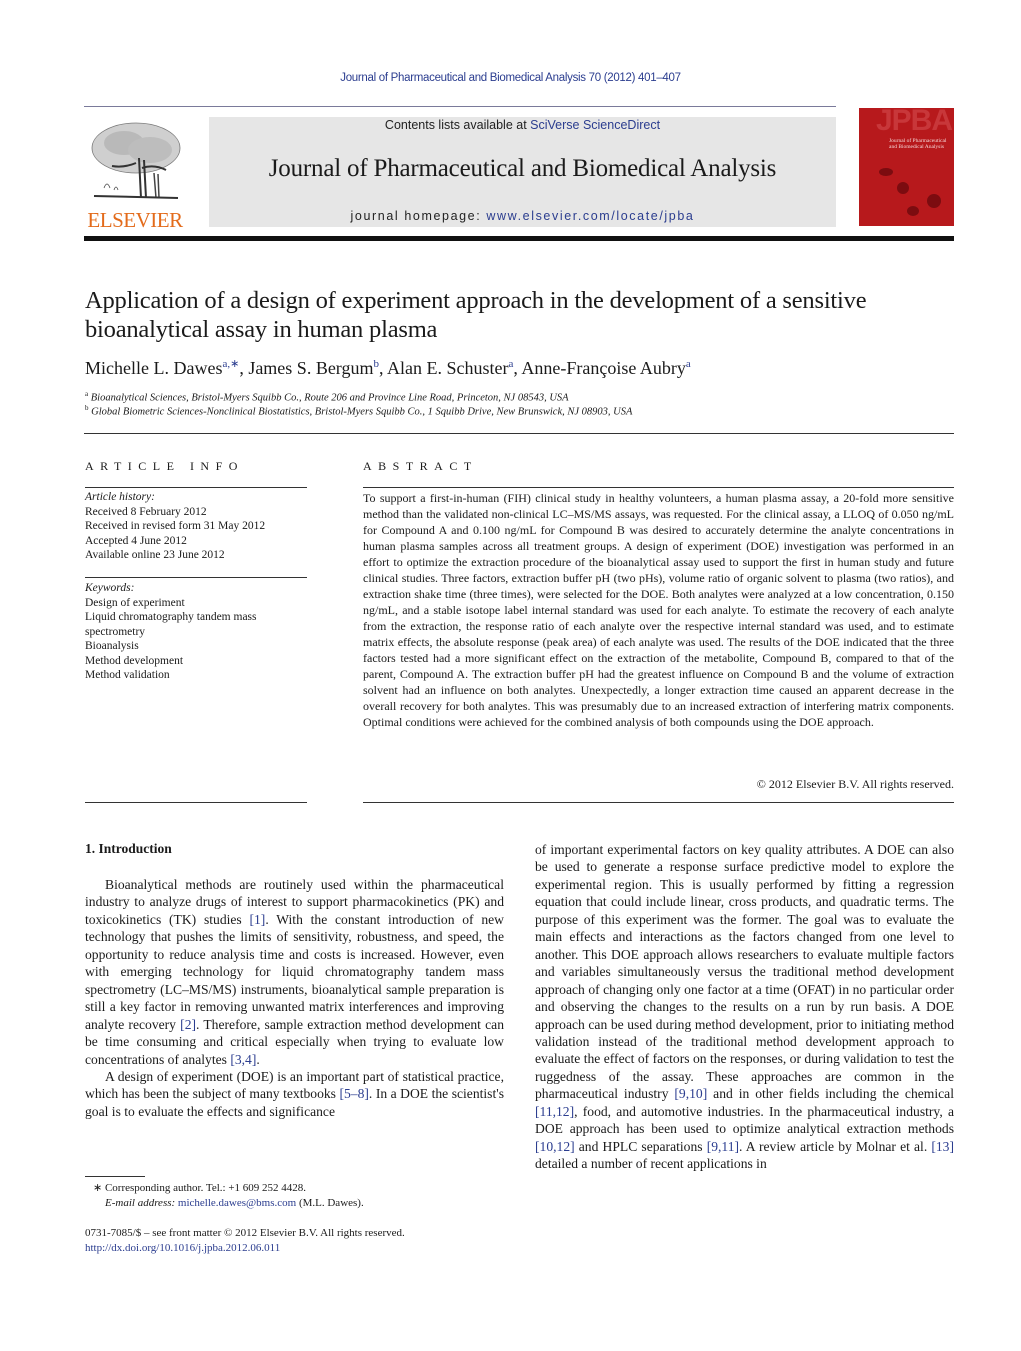 The image size is (1021, 1351). I want to click on homepage-prefix: journal homepage:, so click(418, 216).